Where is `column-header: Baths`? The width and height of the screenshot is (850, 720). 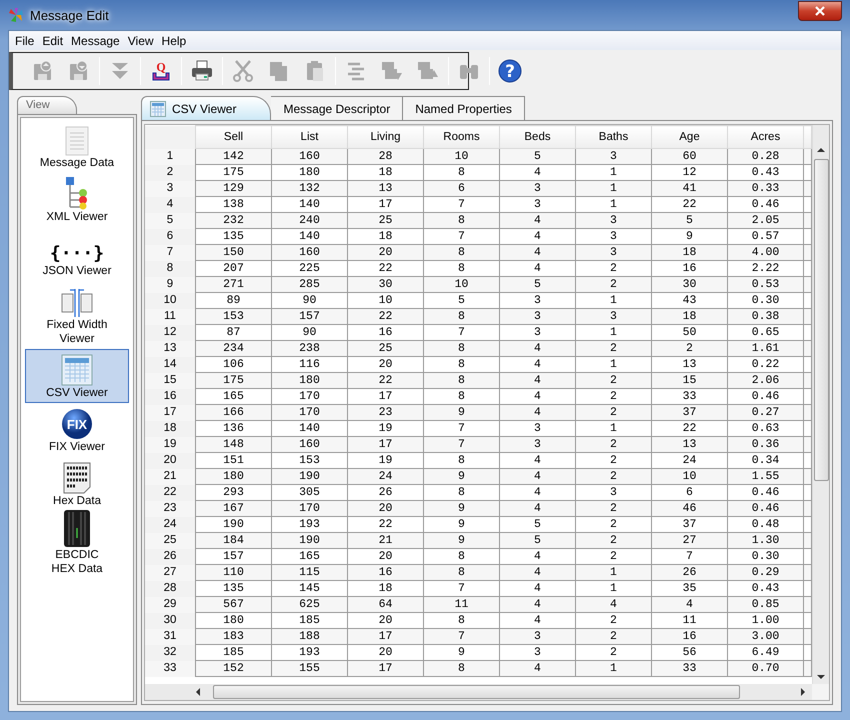 column-header: Baths is located at coordinates (614, 137).